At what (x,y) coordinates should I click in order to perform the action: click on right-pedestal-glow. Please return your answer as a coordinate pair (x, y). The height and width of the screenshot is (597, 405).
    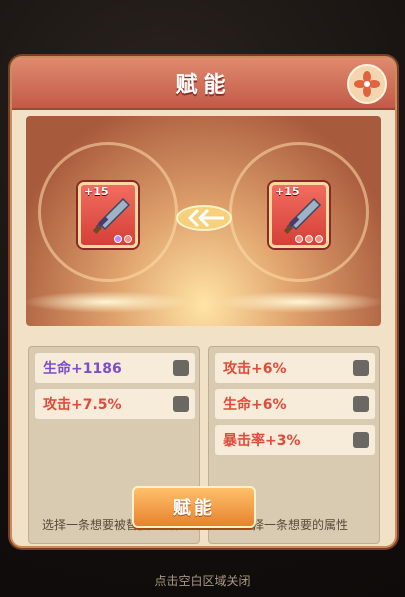
    Looking at the image, I should click on (300, 302).